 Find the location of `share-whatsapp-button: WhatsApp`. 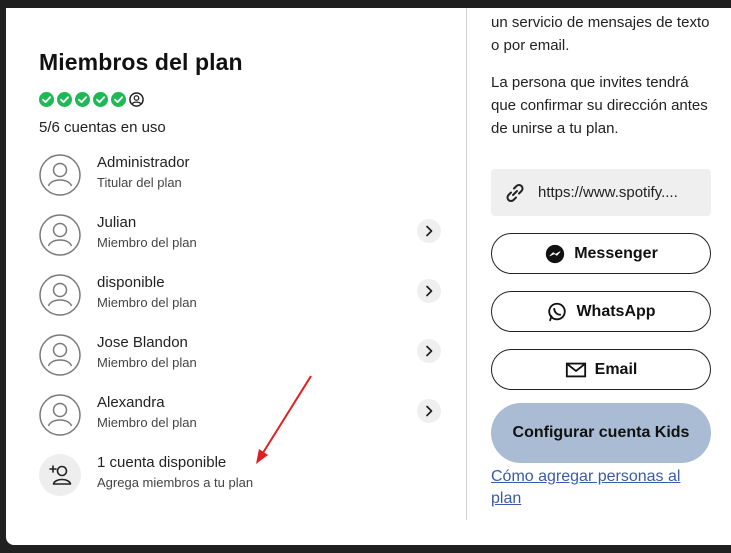

share-whatsapp-button: WhatsApp is located at coordinates (601, 311).